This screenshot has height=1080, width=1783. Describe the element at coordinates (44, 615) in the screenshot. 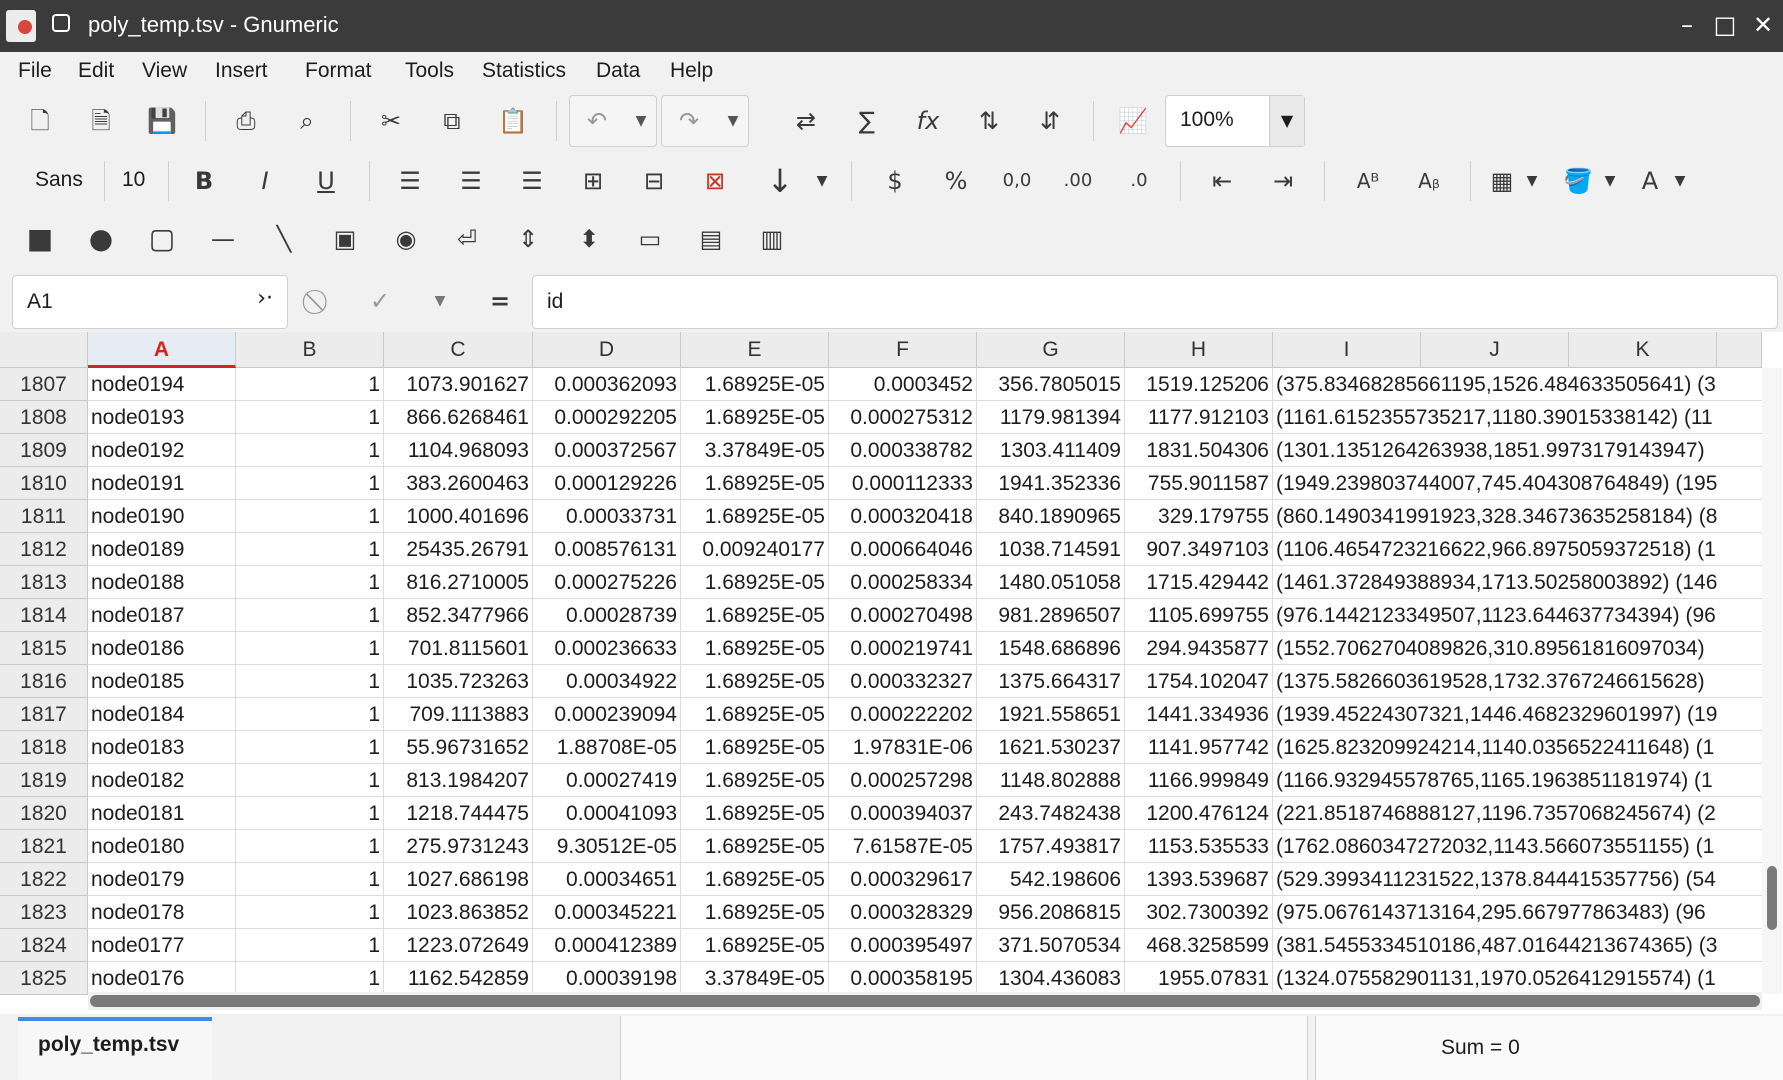

I see `row-header: 1814` at that location.